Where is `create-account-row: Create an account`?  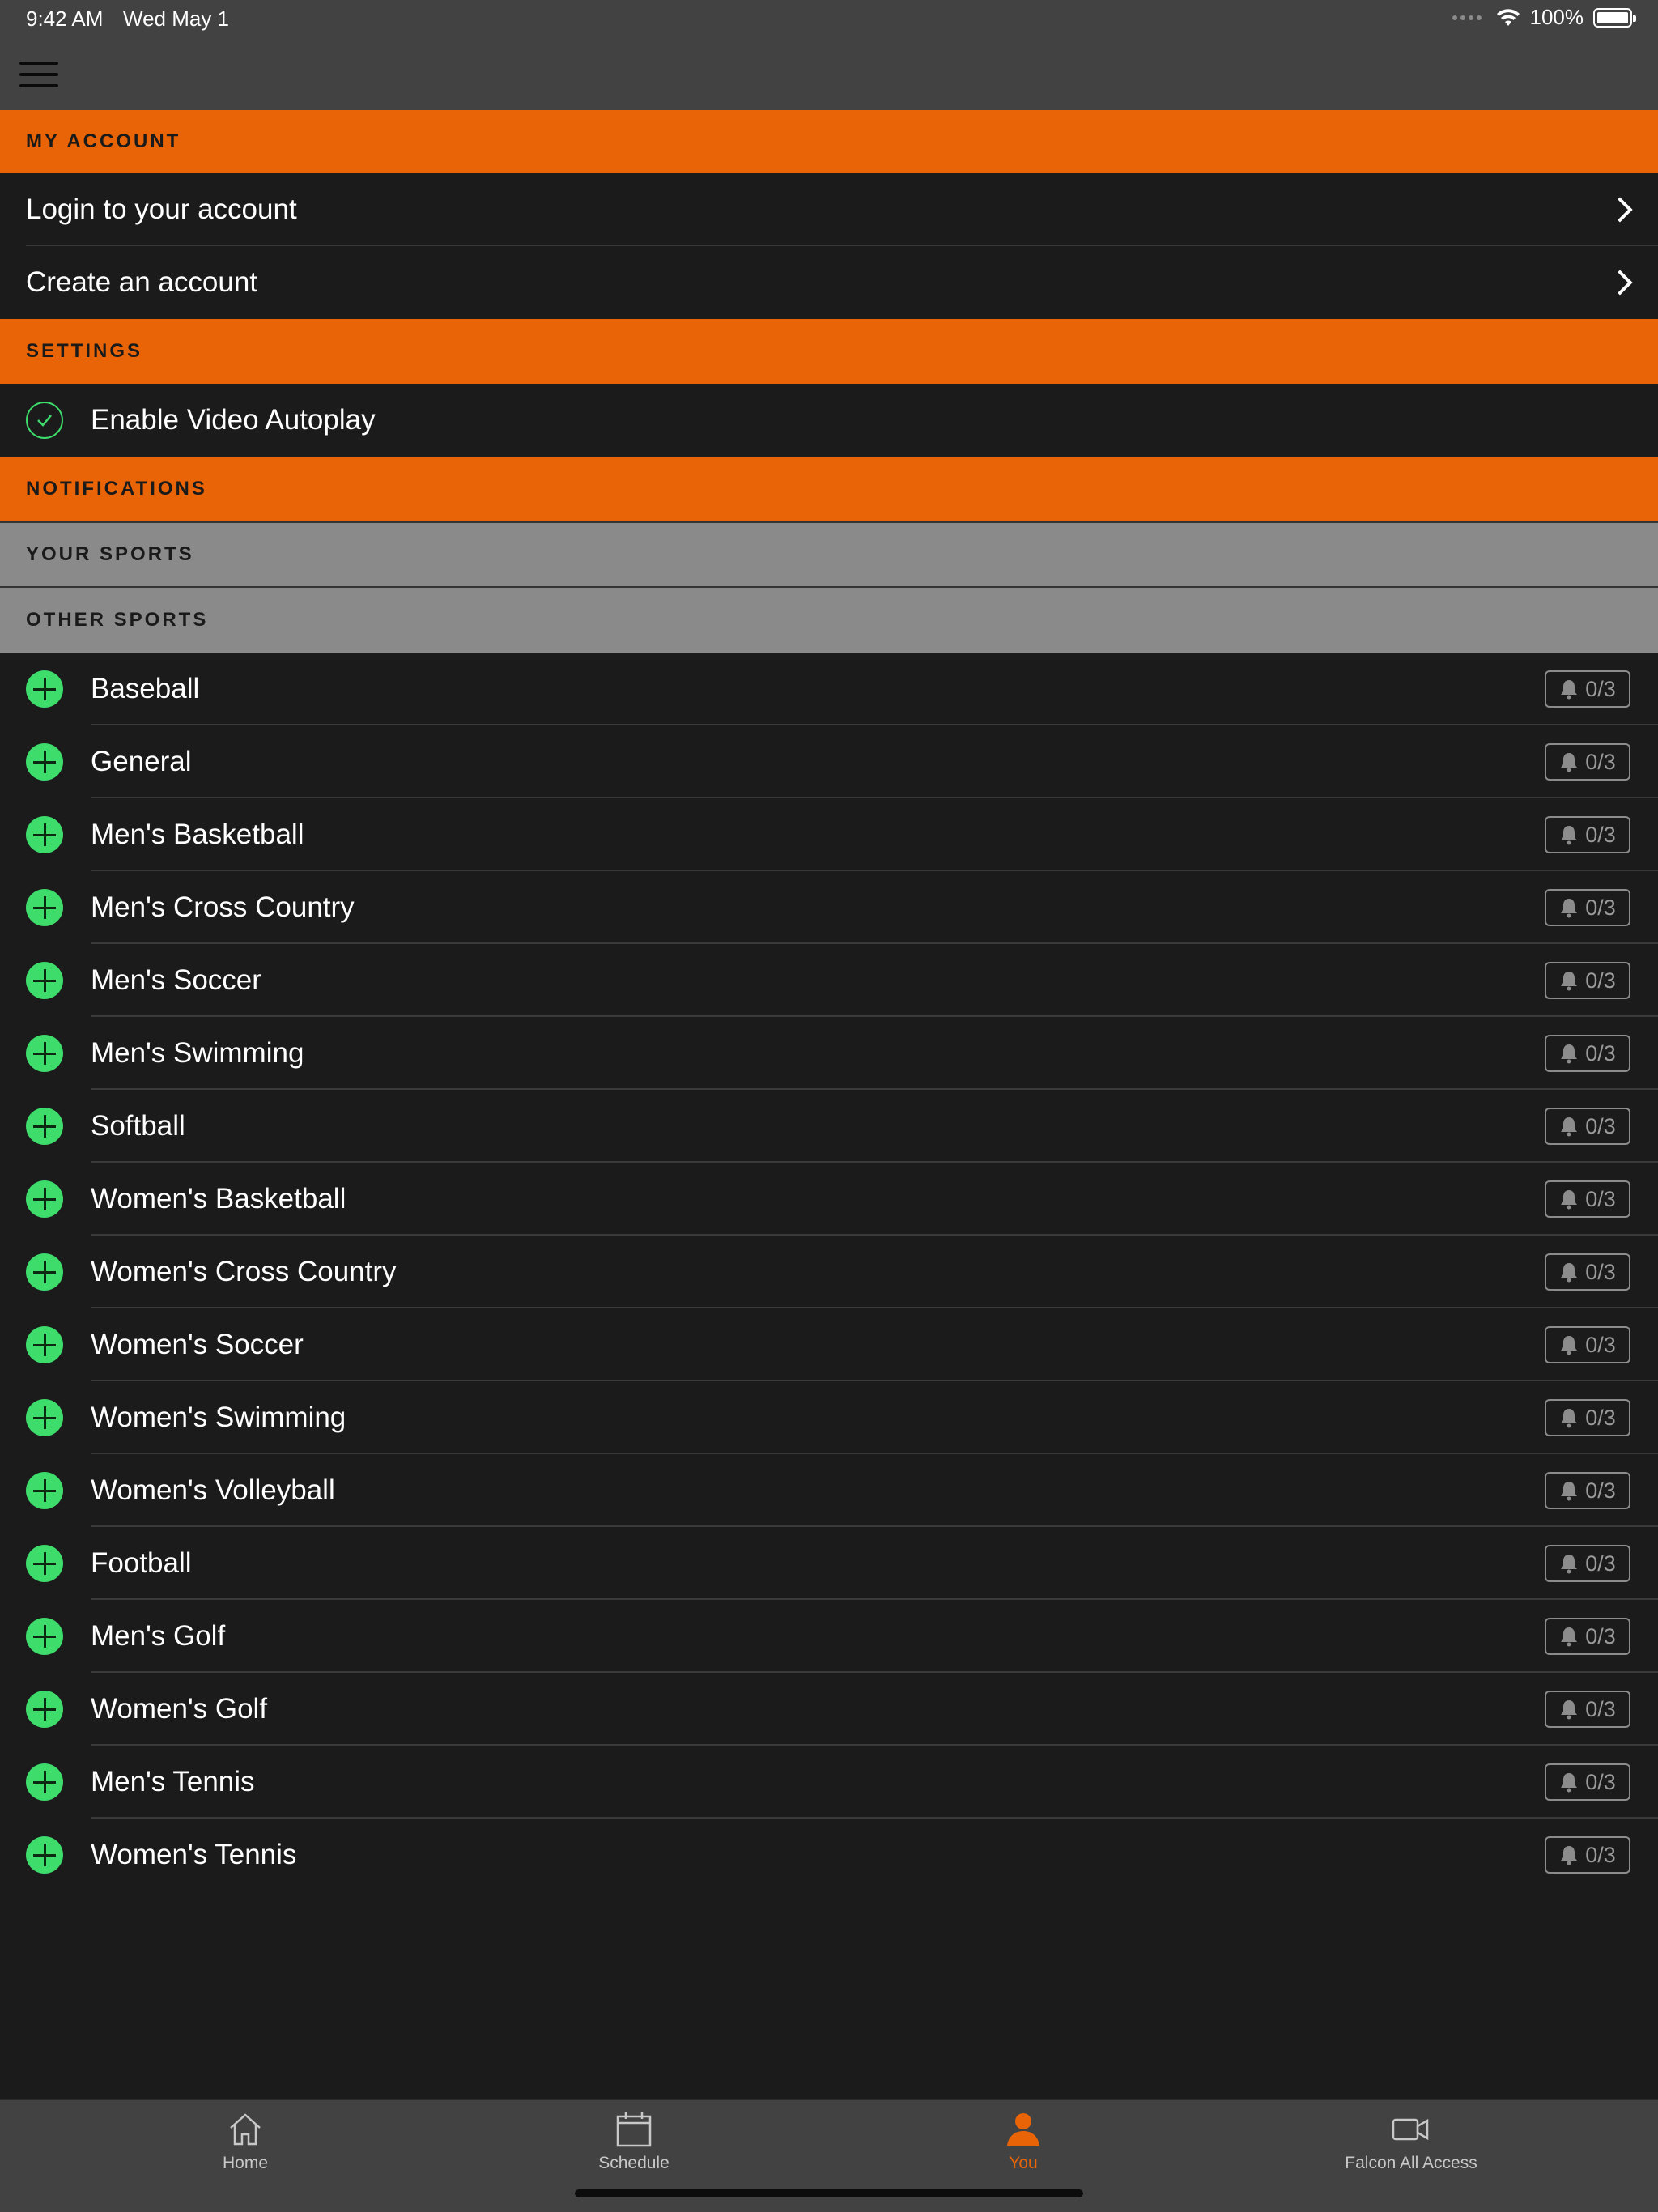 create-account-row: Create an account is located at coordinates (829, 282).